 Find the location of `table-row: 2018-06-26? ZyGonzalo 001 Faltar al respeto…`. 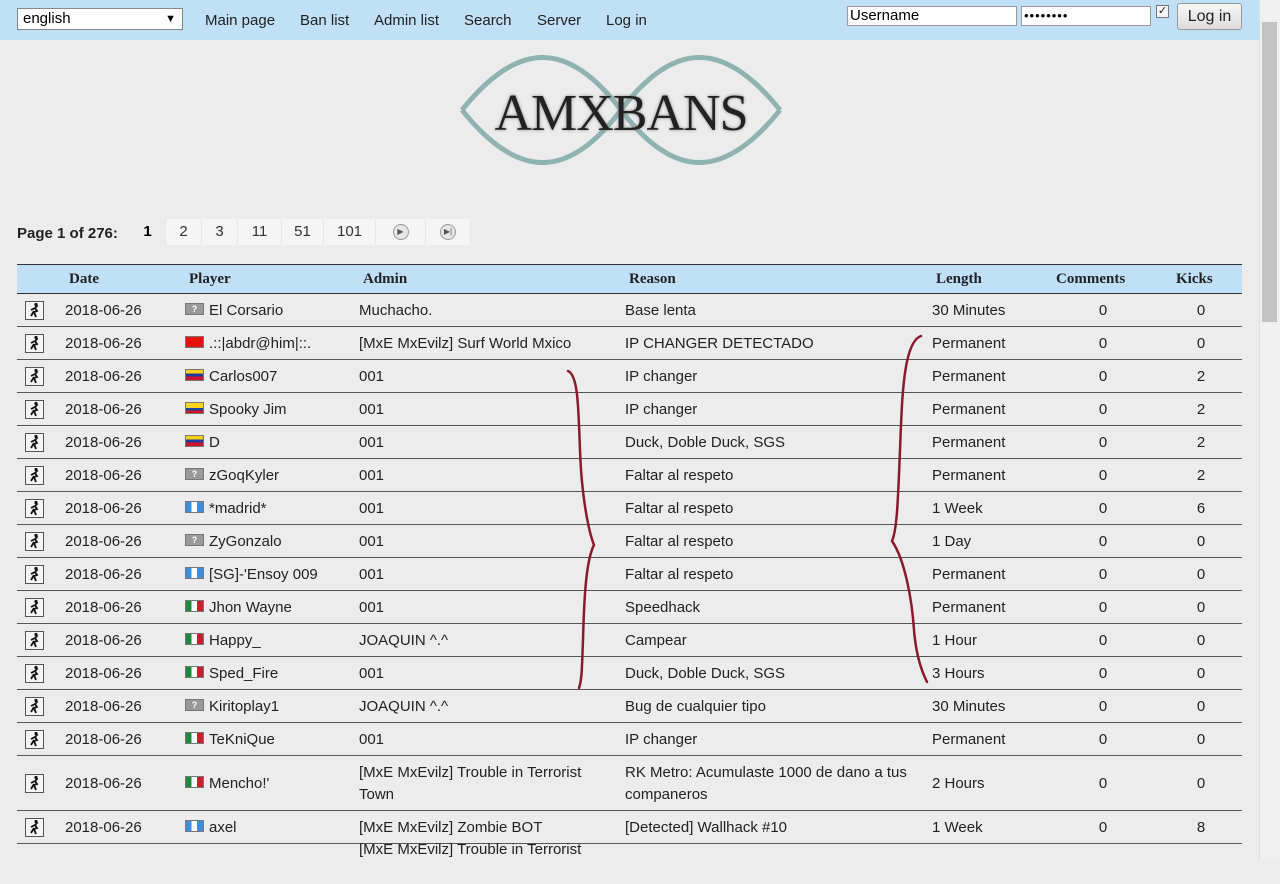

table-row: 2018-06-26? ZyGonzalo 001 Faltar al respeto… is located at coordinates (629, 541).